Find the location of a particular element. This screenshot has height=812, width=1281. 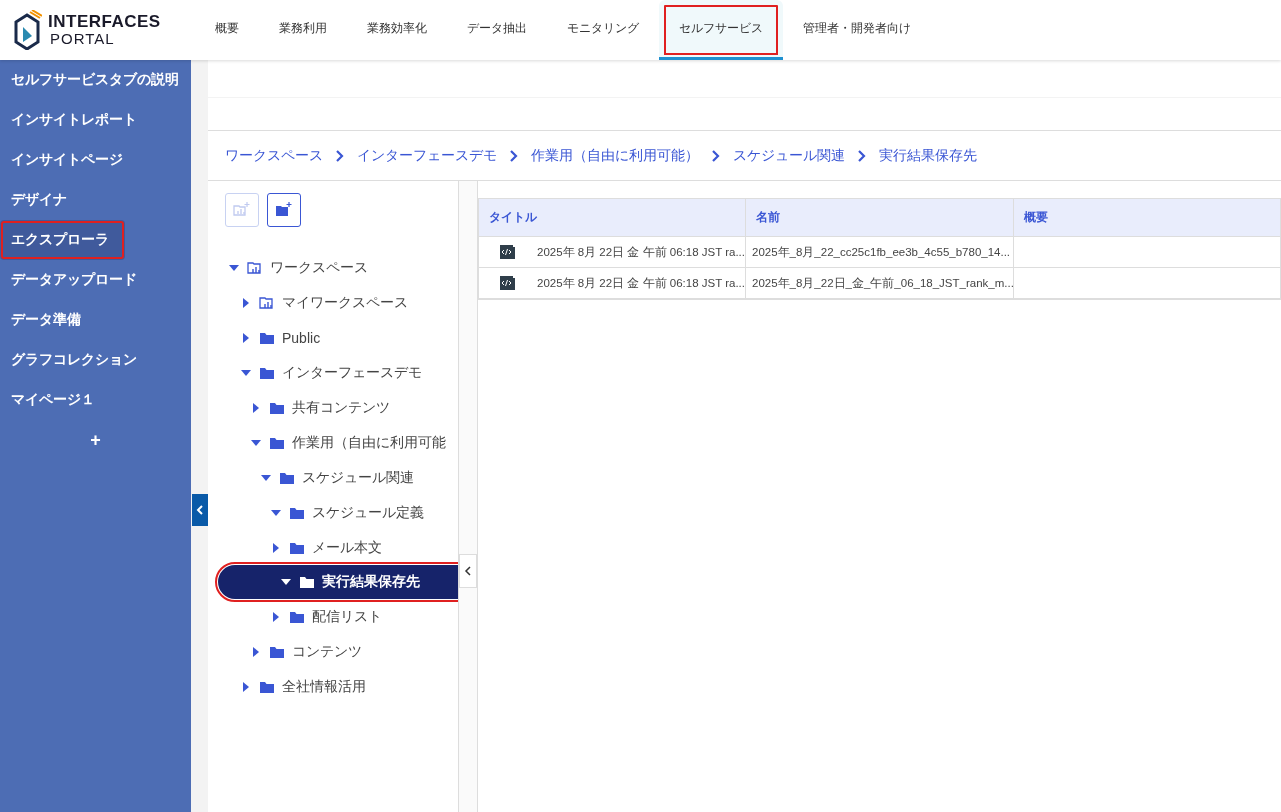

tree-node: 実行結果保存先 is located at coordinates (338, 582).